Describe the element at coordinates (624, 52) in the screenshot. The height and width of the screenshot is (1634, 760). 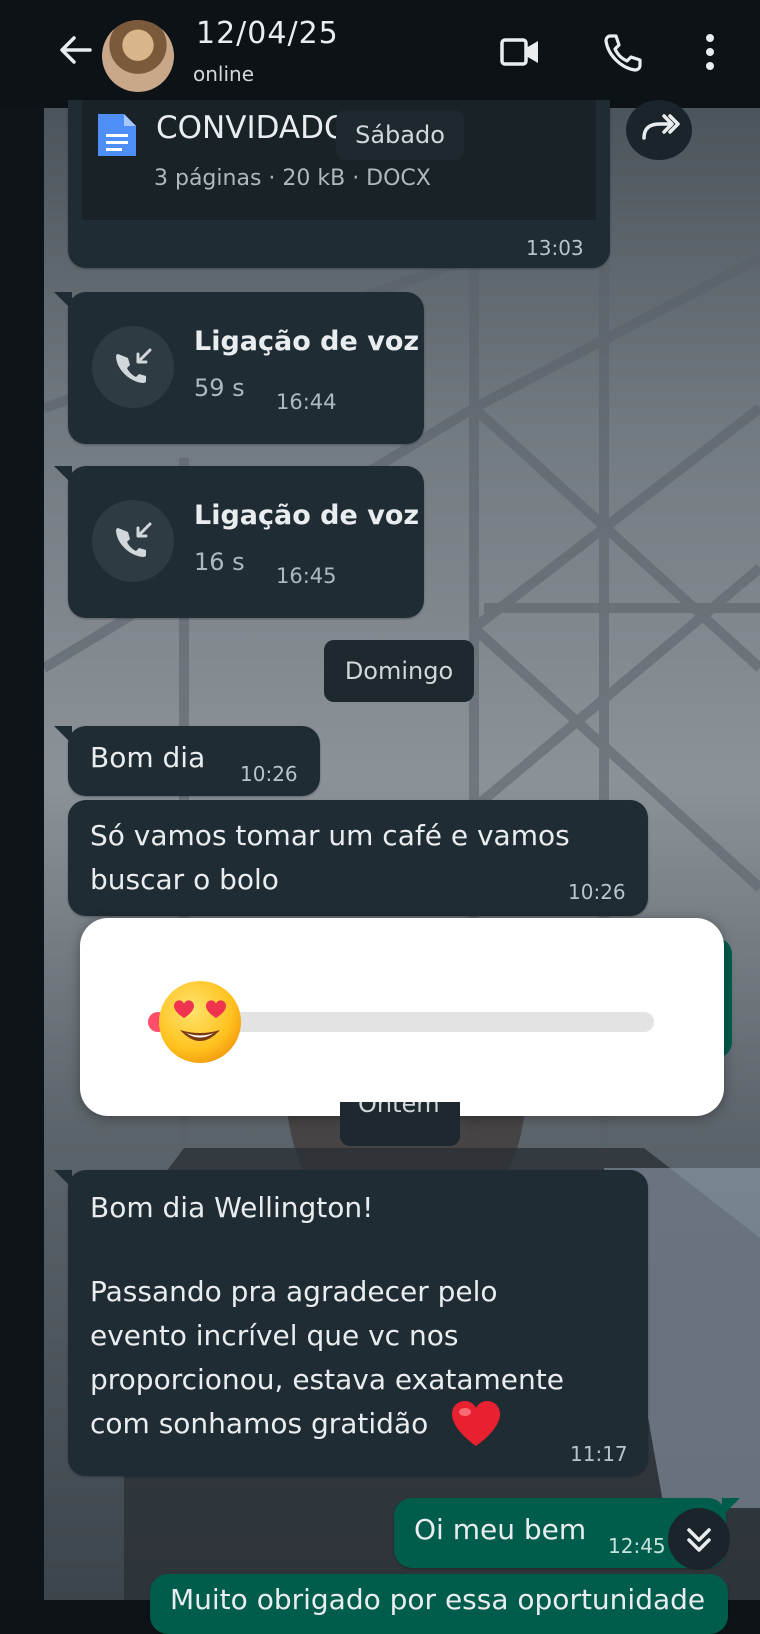
I see `phone-icon` at that location.